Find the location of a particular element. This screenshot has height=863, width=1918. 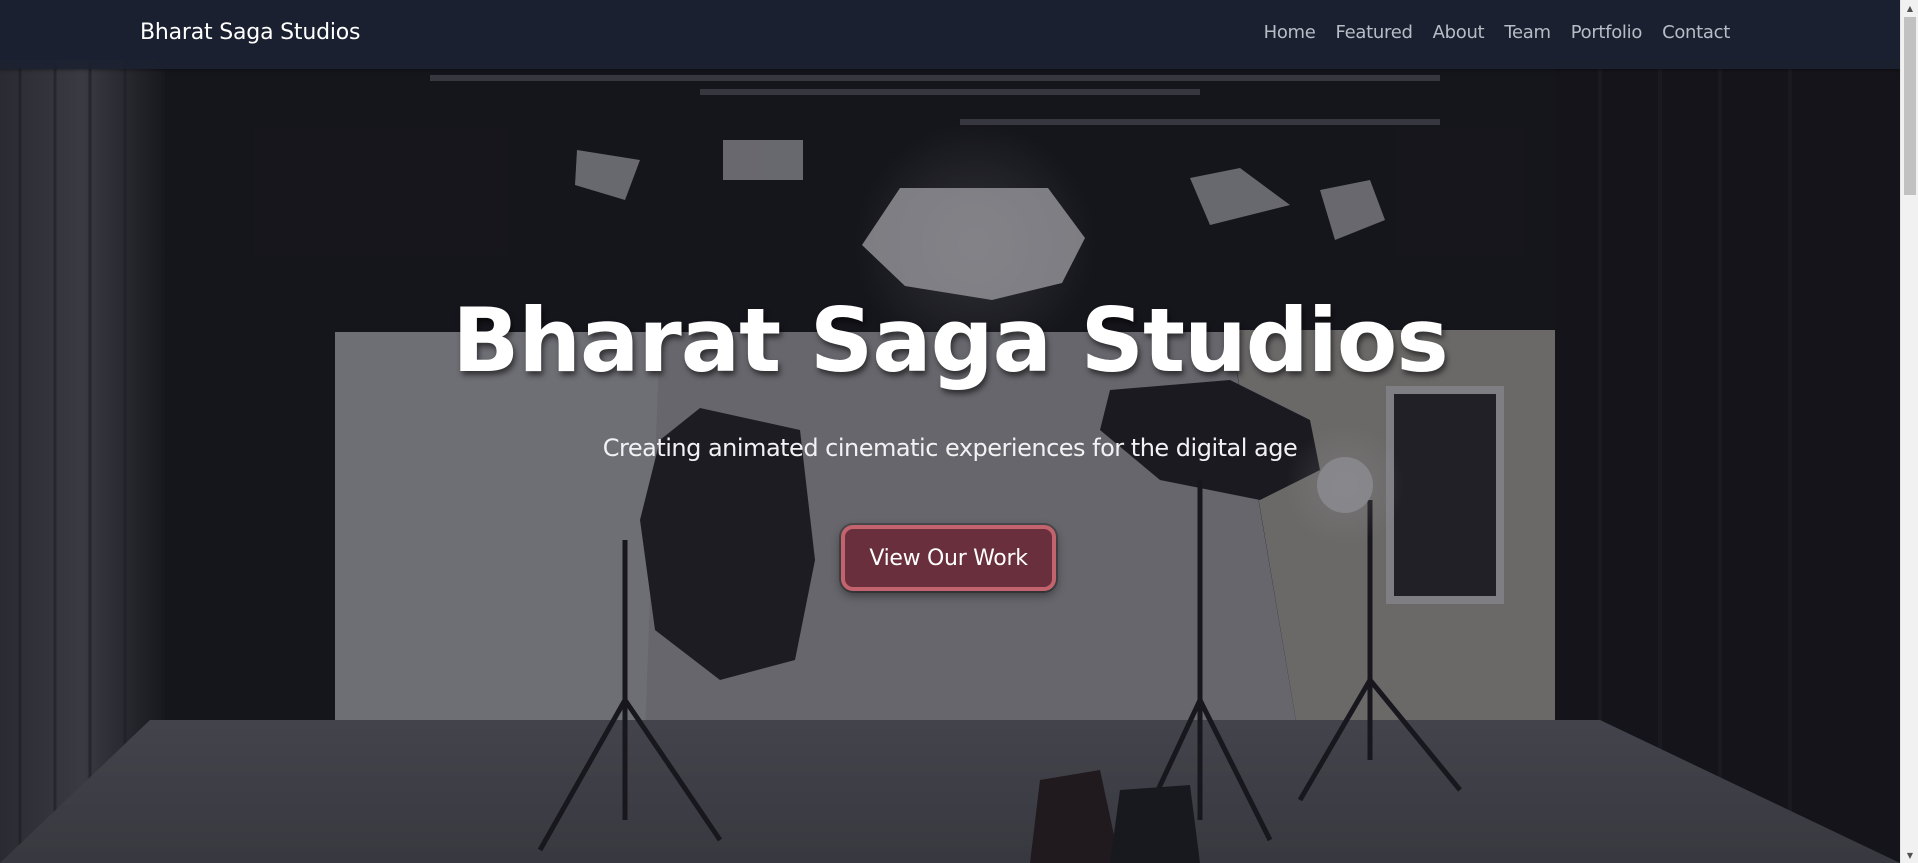

hero-title: Bharat Saga Studios is located at coordinates (950, 340).